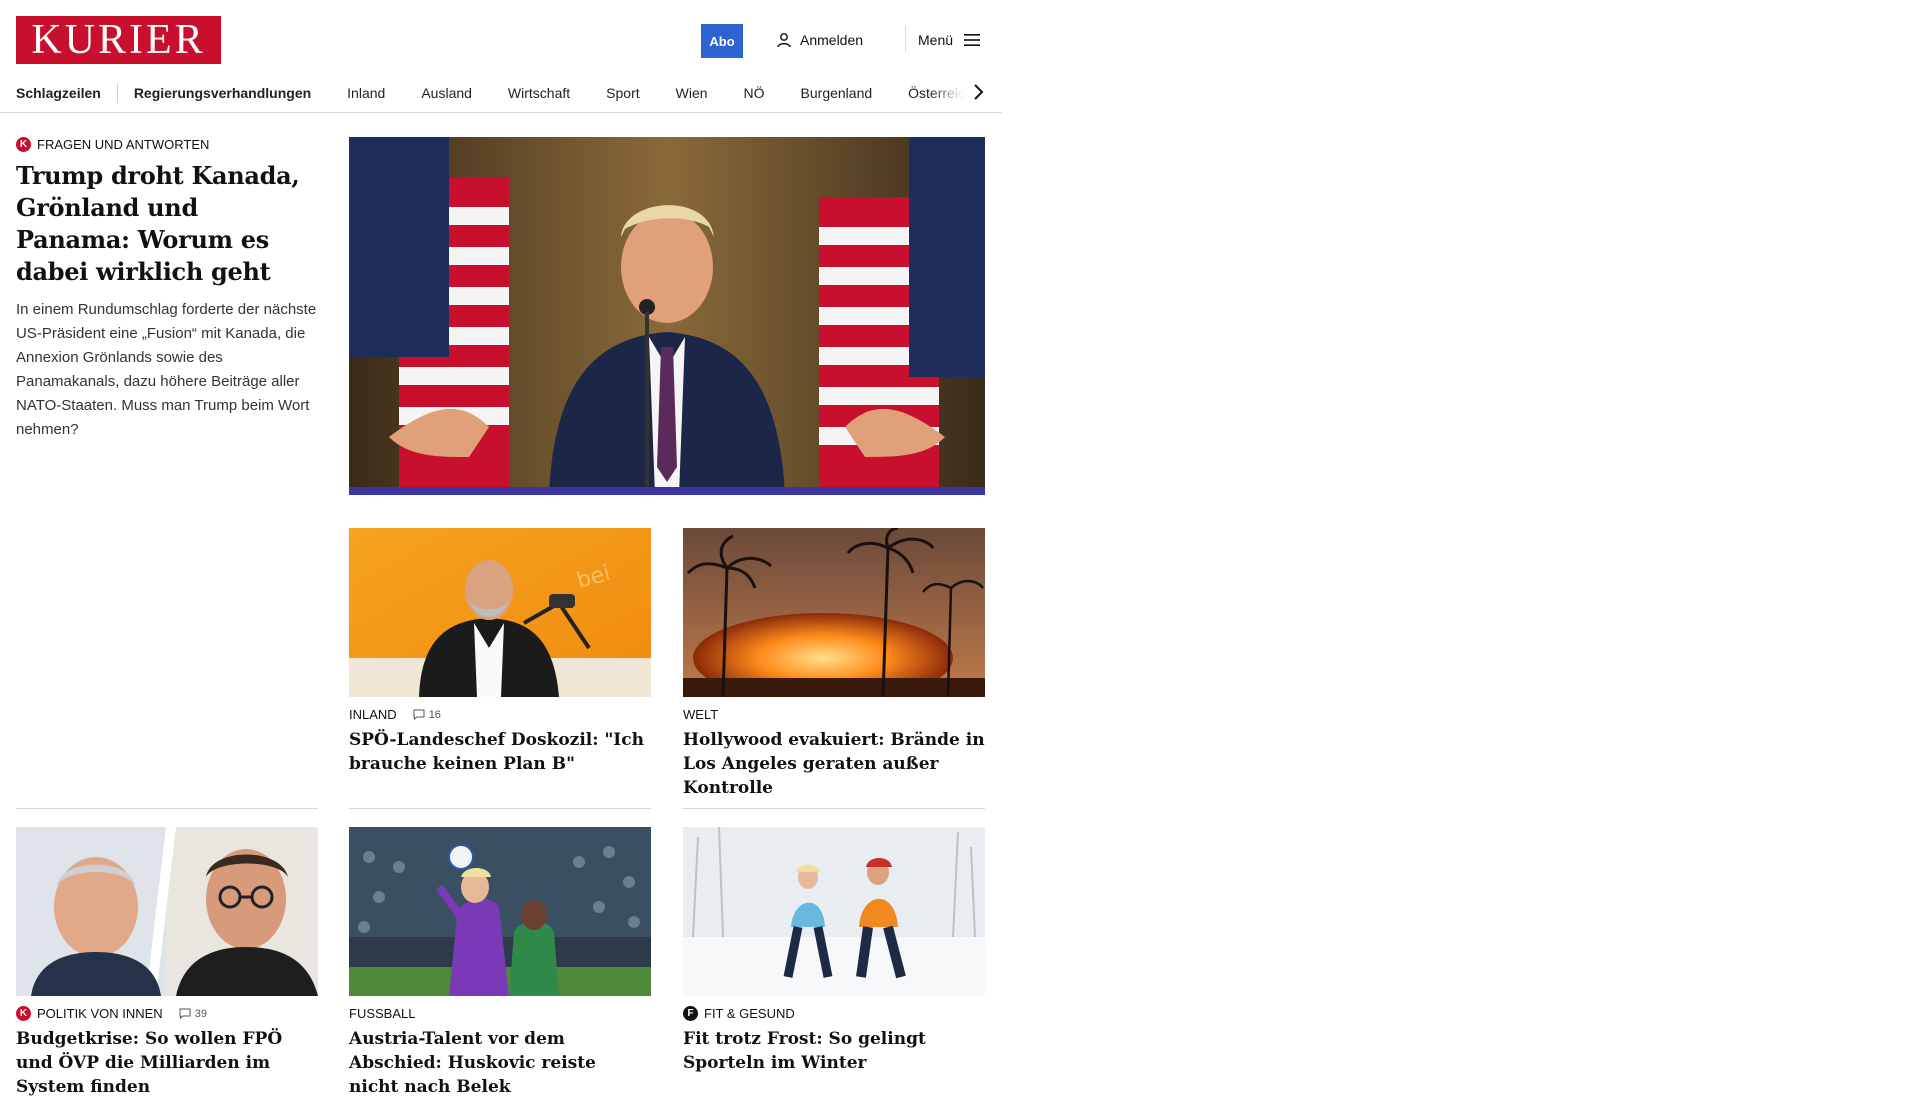  Describe the element at coordinates (972, 40) in the screenshot. I see `hamburger-icon` at that location.